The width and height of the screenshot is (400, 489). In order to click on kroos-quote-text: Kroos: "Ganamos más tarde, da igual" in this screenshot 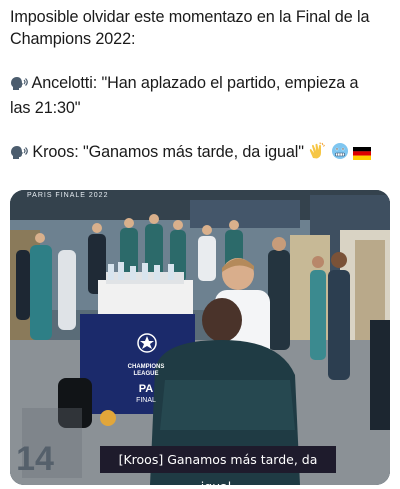, I will do `click(168, 152)`.